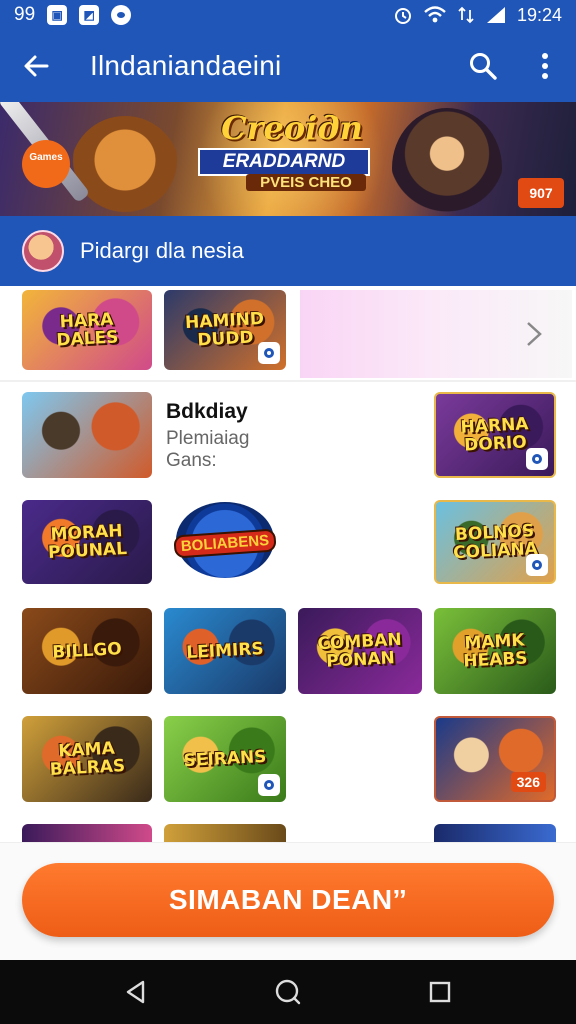  I want to click on game-tile: HARNA DORIO, so click(495, 435).